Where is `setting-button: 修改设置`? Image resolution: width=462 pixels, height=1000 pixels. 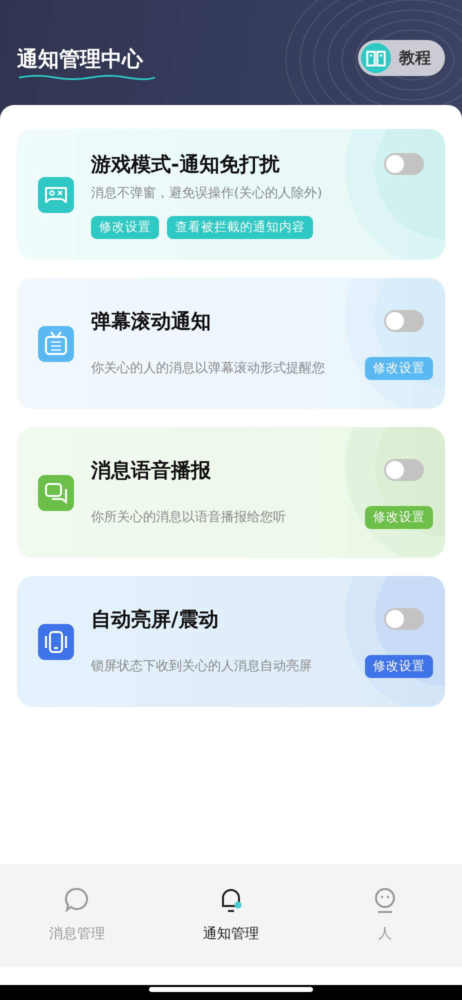
setting-button: 修改设置 is located at coordinates (125, 227).